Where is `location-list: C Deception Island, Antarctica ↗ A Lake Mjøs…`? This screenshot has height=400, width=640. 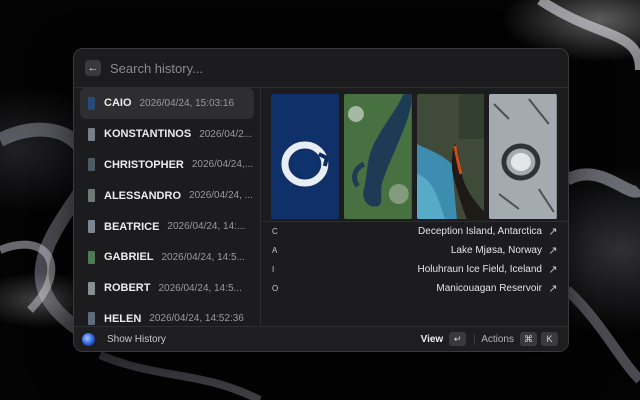 location-list: C Deception Island, Antarctica ↗ A Lake Mjøs… is located at coordinates (414, 259).